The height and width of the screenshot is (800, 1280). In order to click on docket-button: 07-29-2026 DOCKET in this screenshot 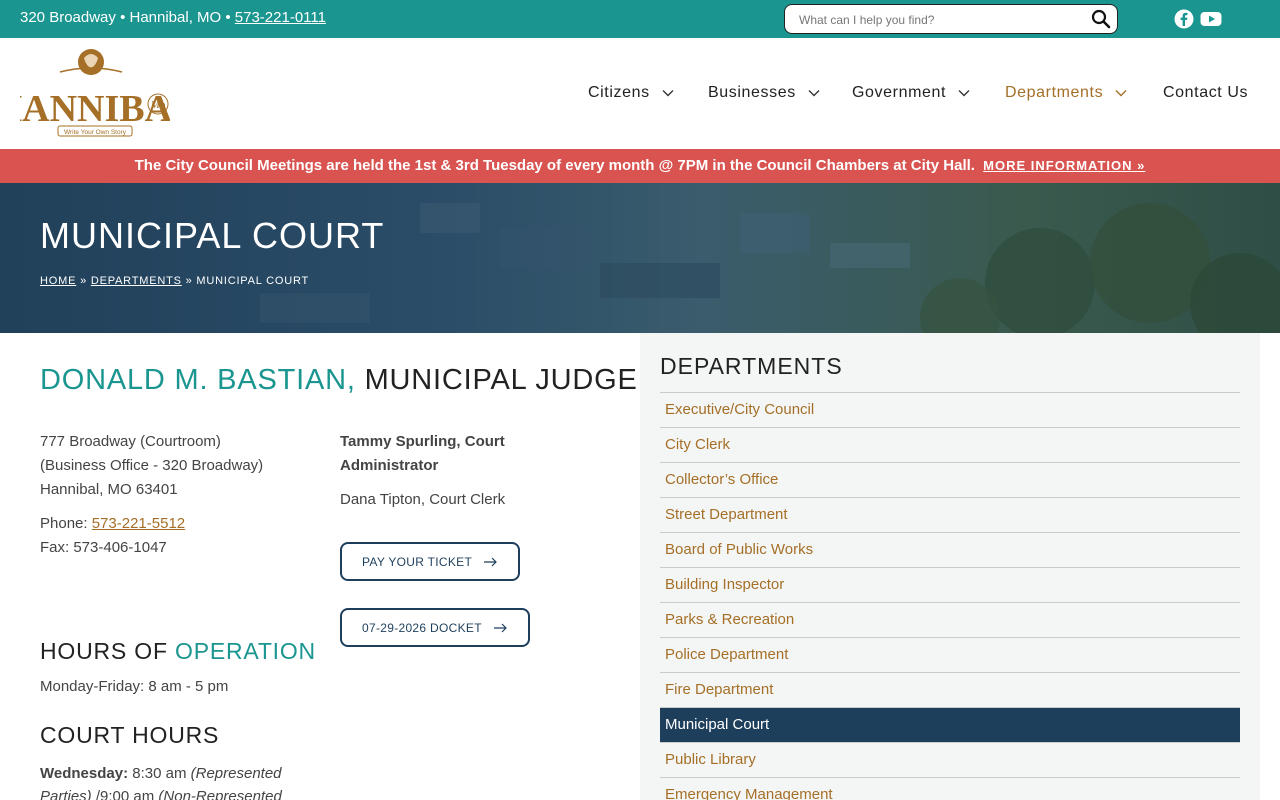, I will do `click(435, 627)`.